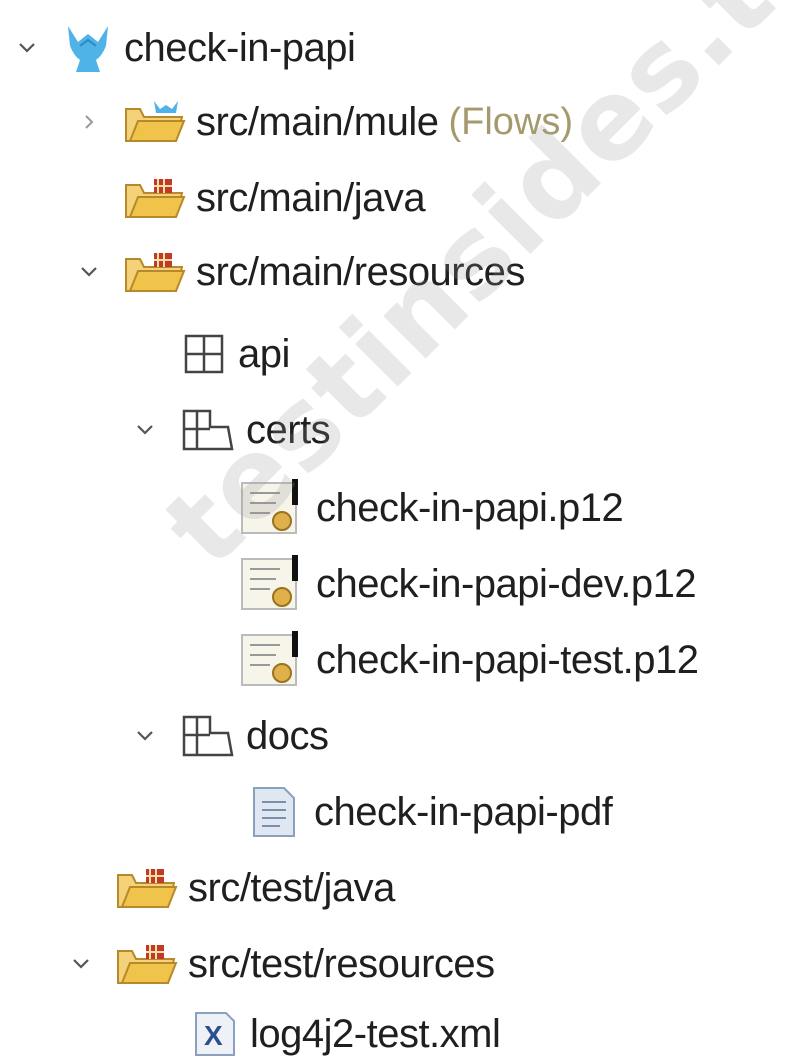  I want to click on text-file-icon, so click(274, 812).